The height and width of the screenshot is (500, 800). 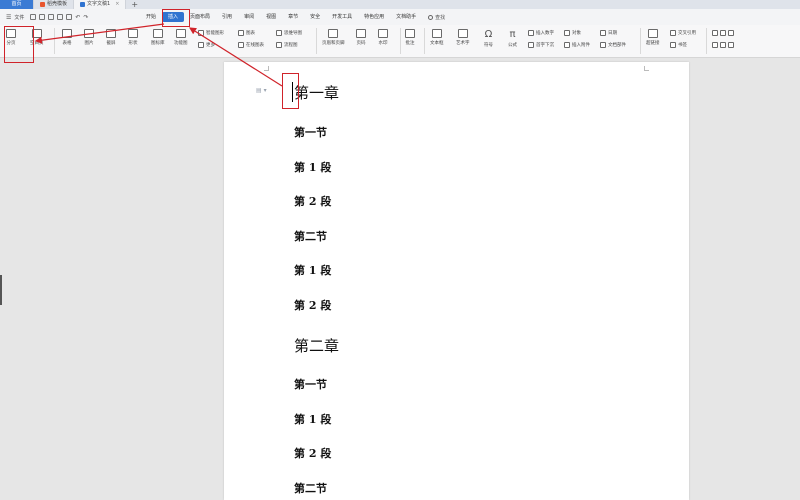 What do you see at coordinates (291, 45) in the screenshot?
I see `flowchart-label: 流程图` at bounding box center [291, 45].